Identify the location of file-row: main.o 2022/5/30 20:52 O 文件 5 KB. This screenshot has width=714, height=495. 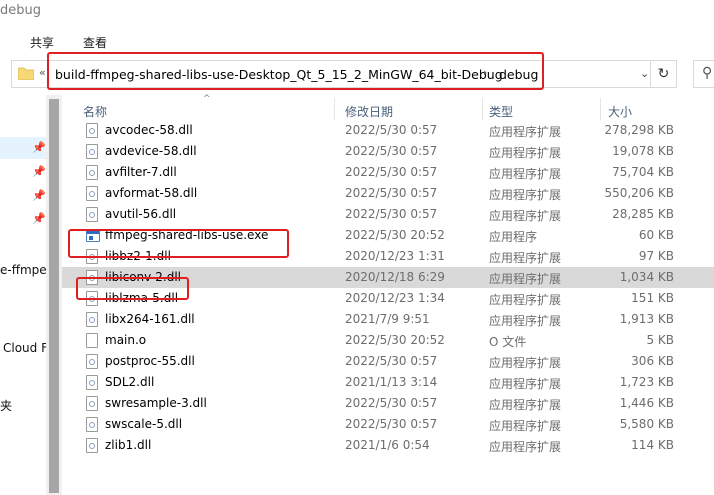
(388, 340).